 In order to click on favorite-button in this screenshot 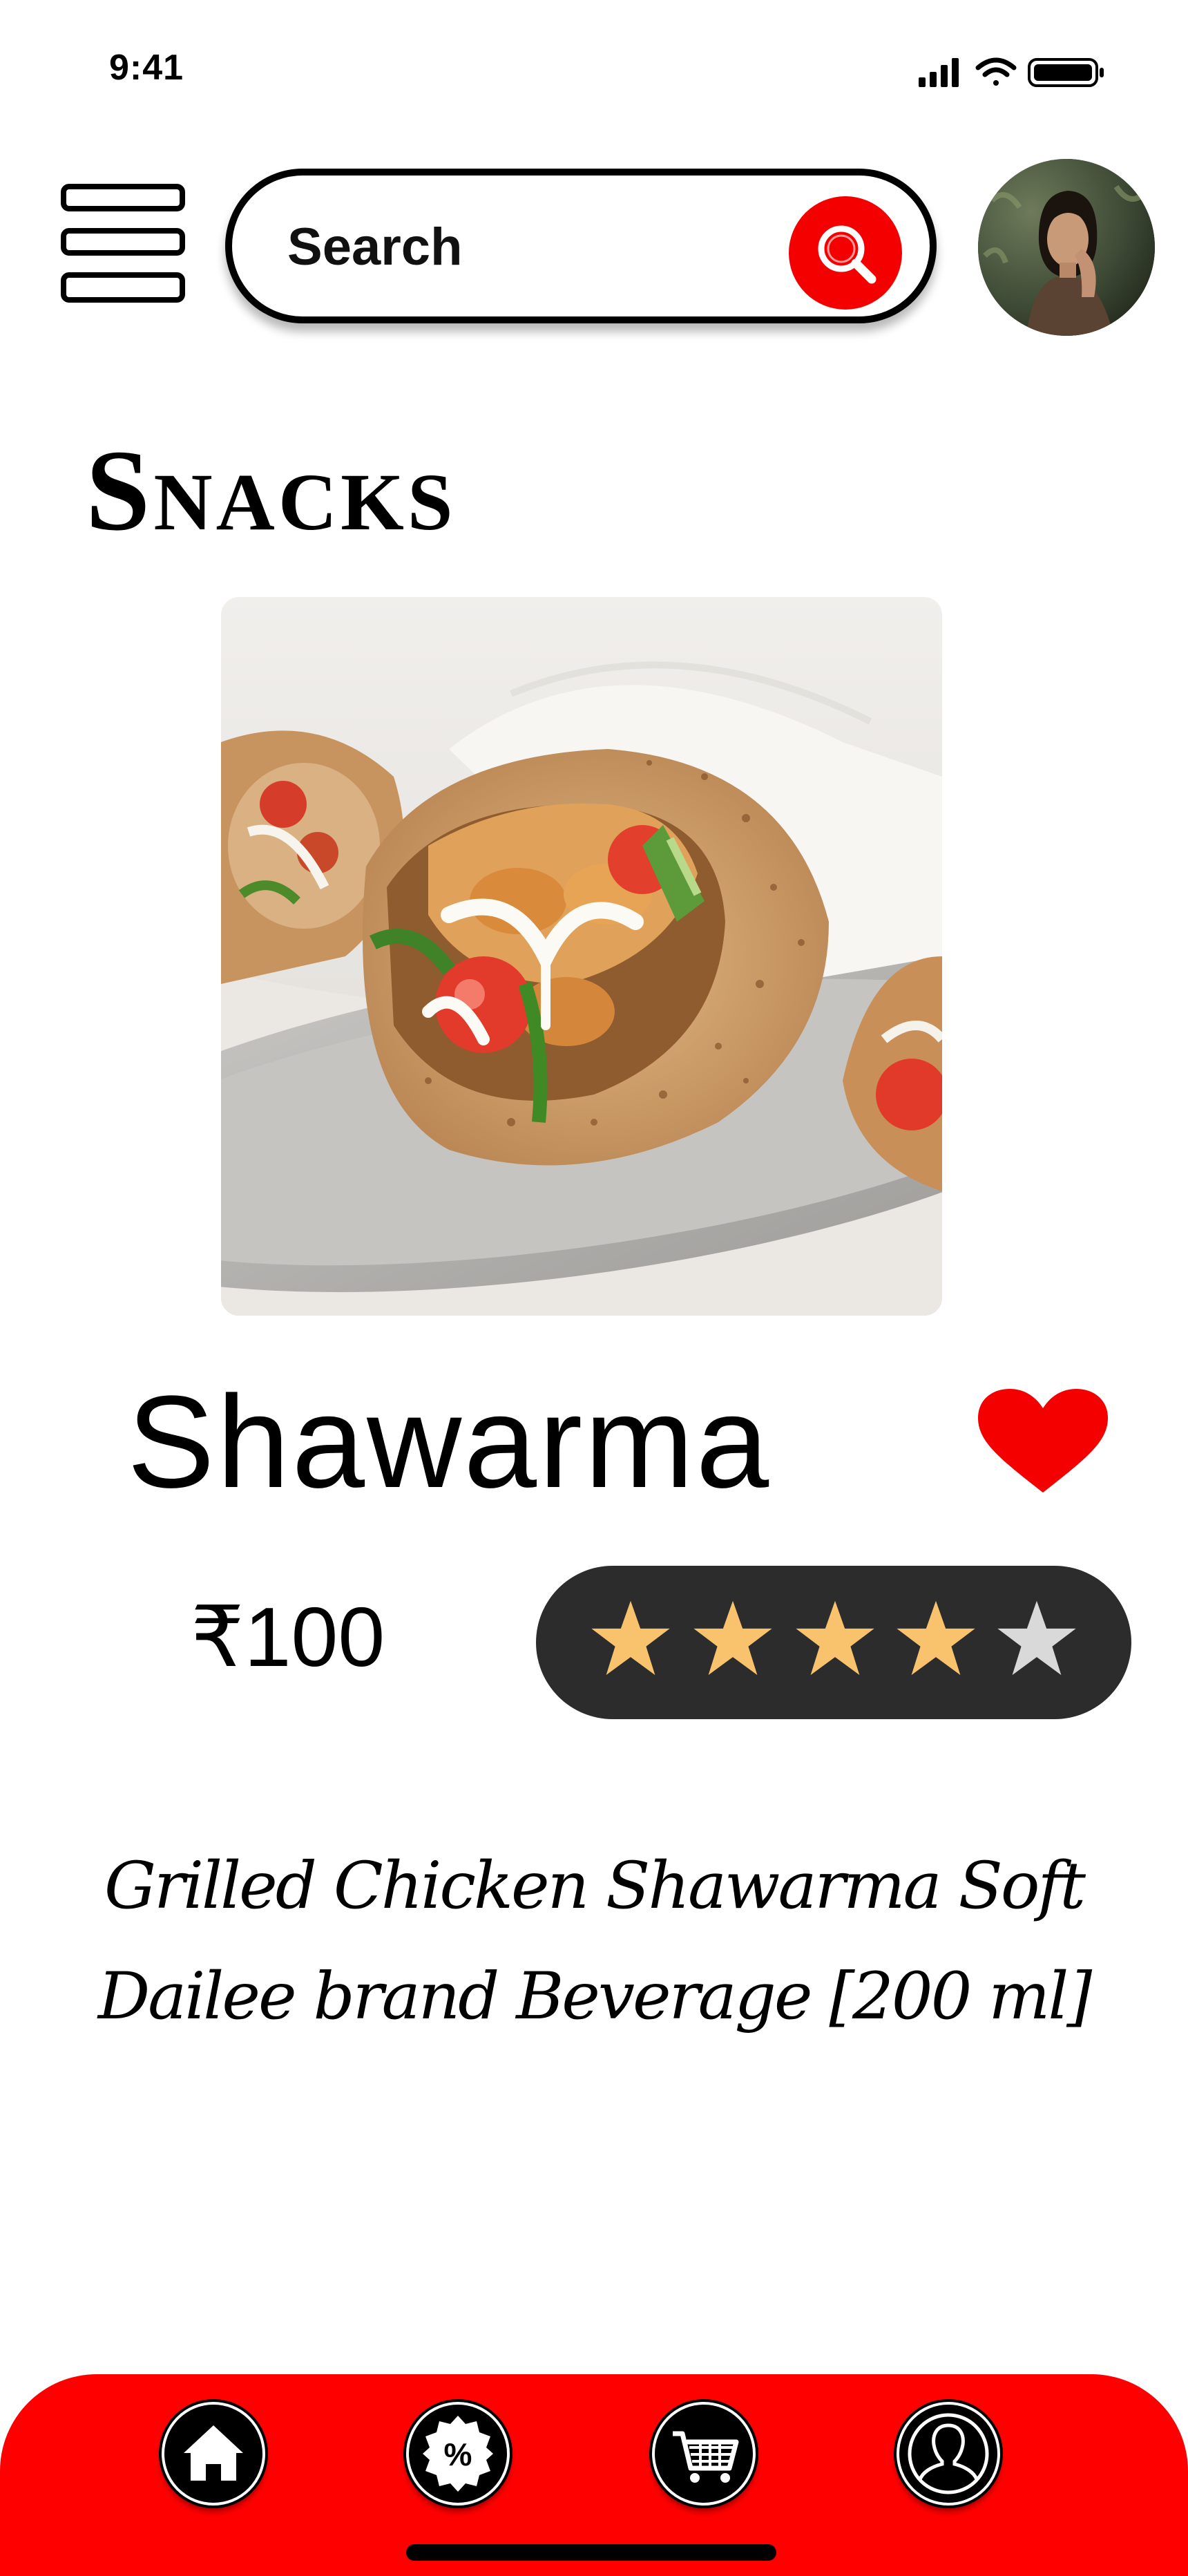, I will do `click(1043, 1442)`.